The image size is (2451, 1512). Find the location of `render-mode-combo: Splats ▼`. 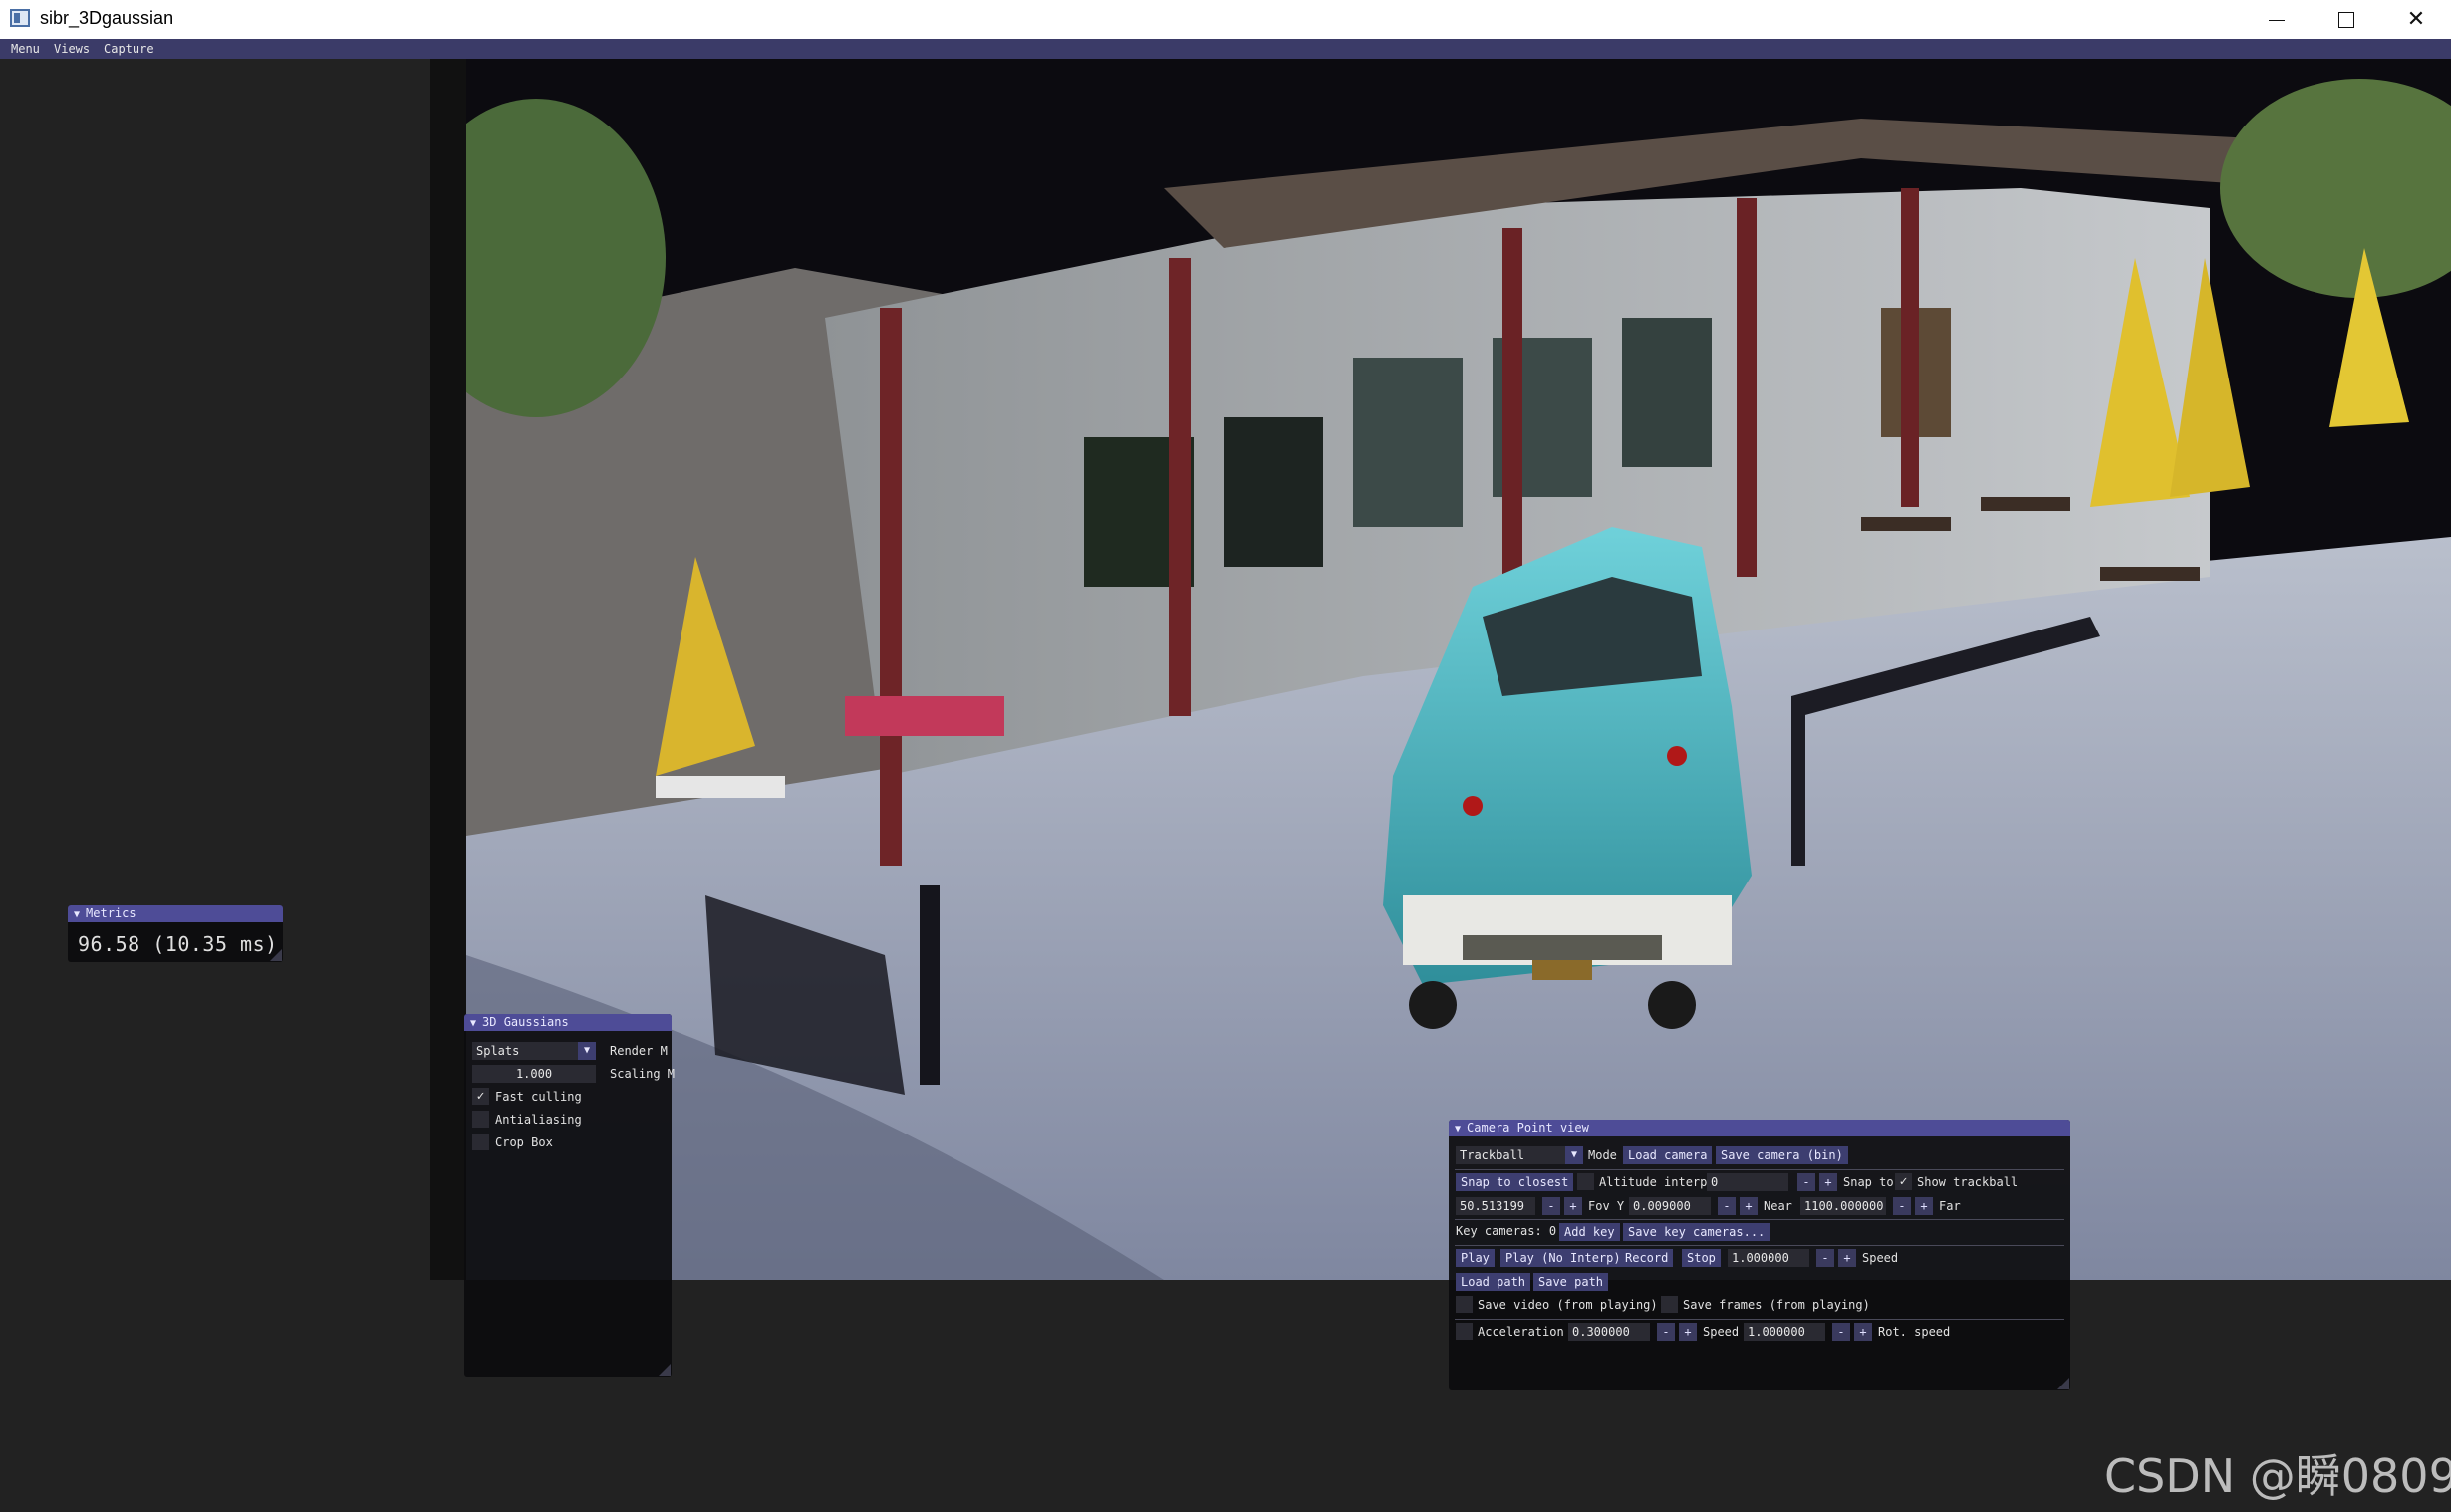

render-mode-combo: Splats ▼ is located at coordinates (534, 1051).